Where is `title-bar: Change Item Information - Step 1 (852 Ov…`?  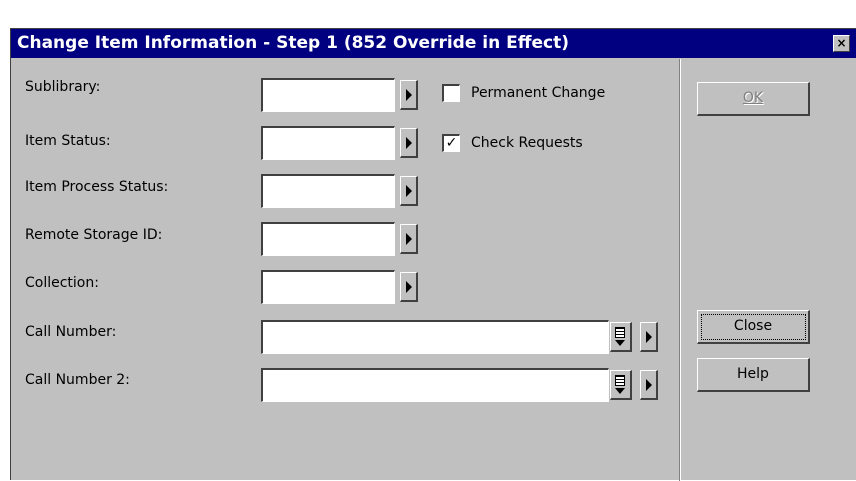 title-bar: Change Item Information - Step 1 (852 Ov… is located at coordinates (433, 43).